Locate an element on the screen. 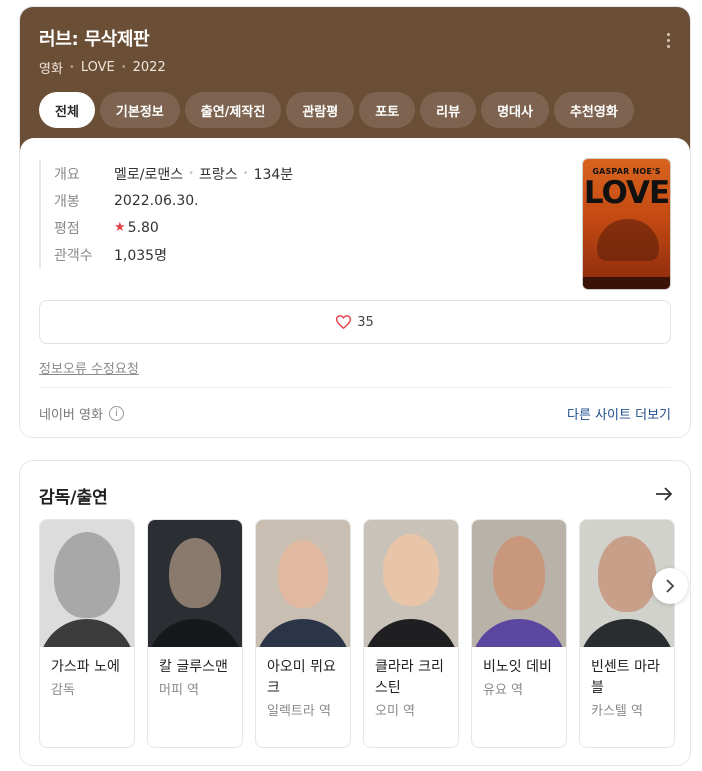  cast-item: 비노잇 데비 유요 역 is located at coordinates (519, 633).